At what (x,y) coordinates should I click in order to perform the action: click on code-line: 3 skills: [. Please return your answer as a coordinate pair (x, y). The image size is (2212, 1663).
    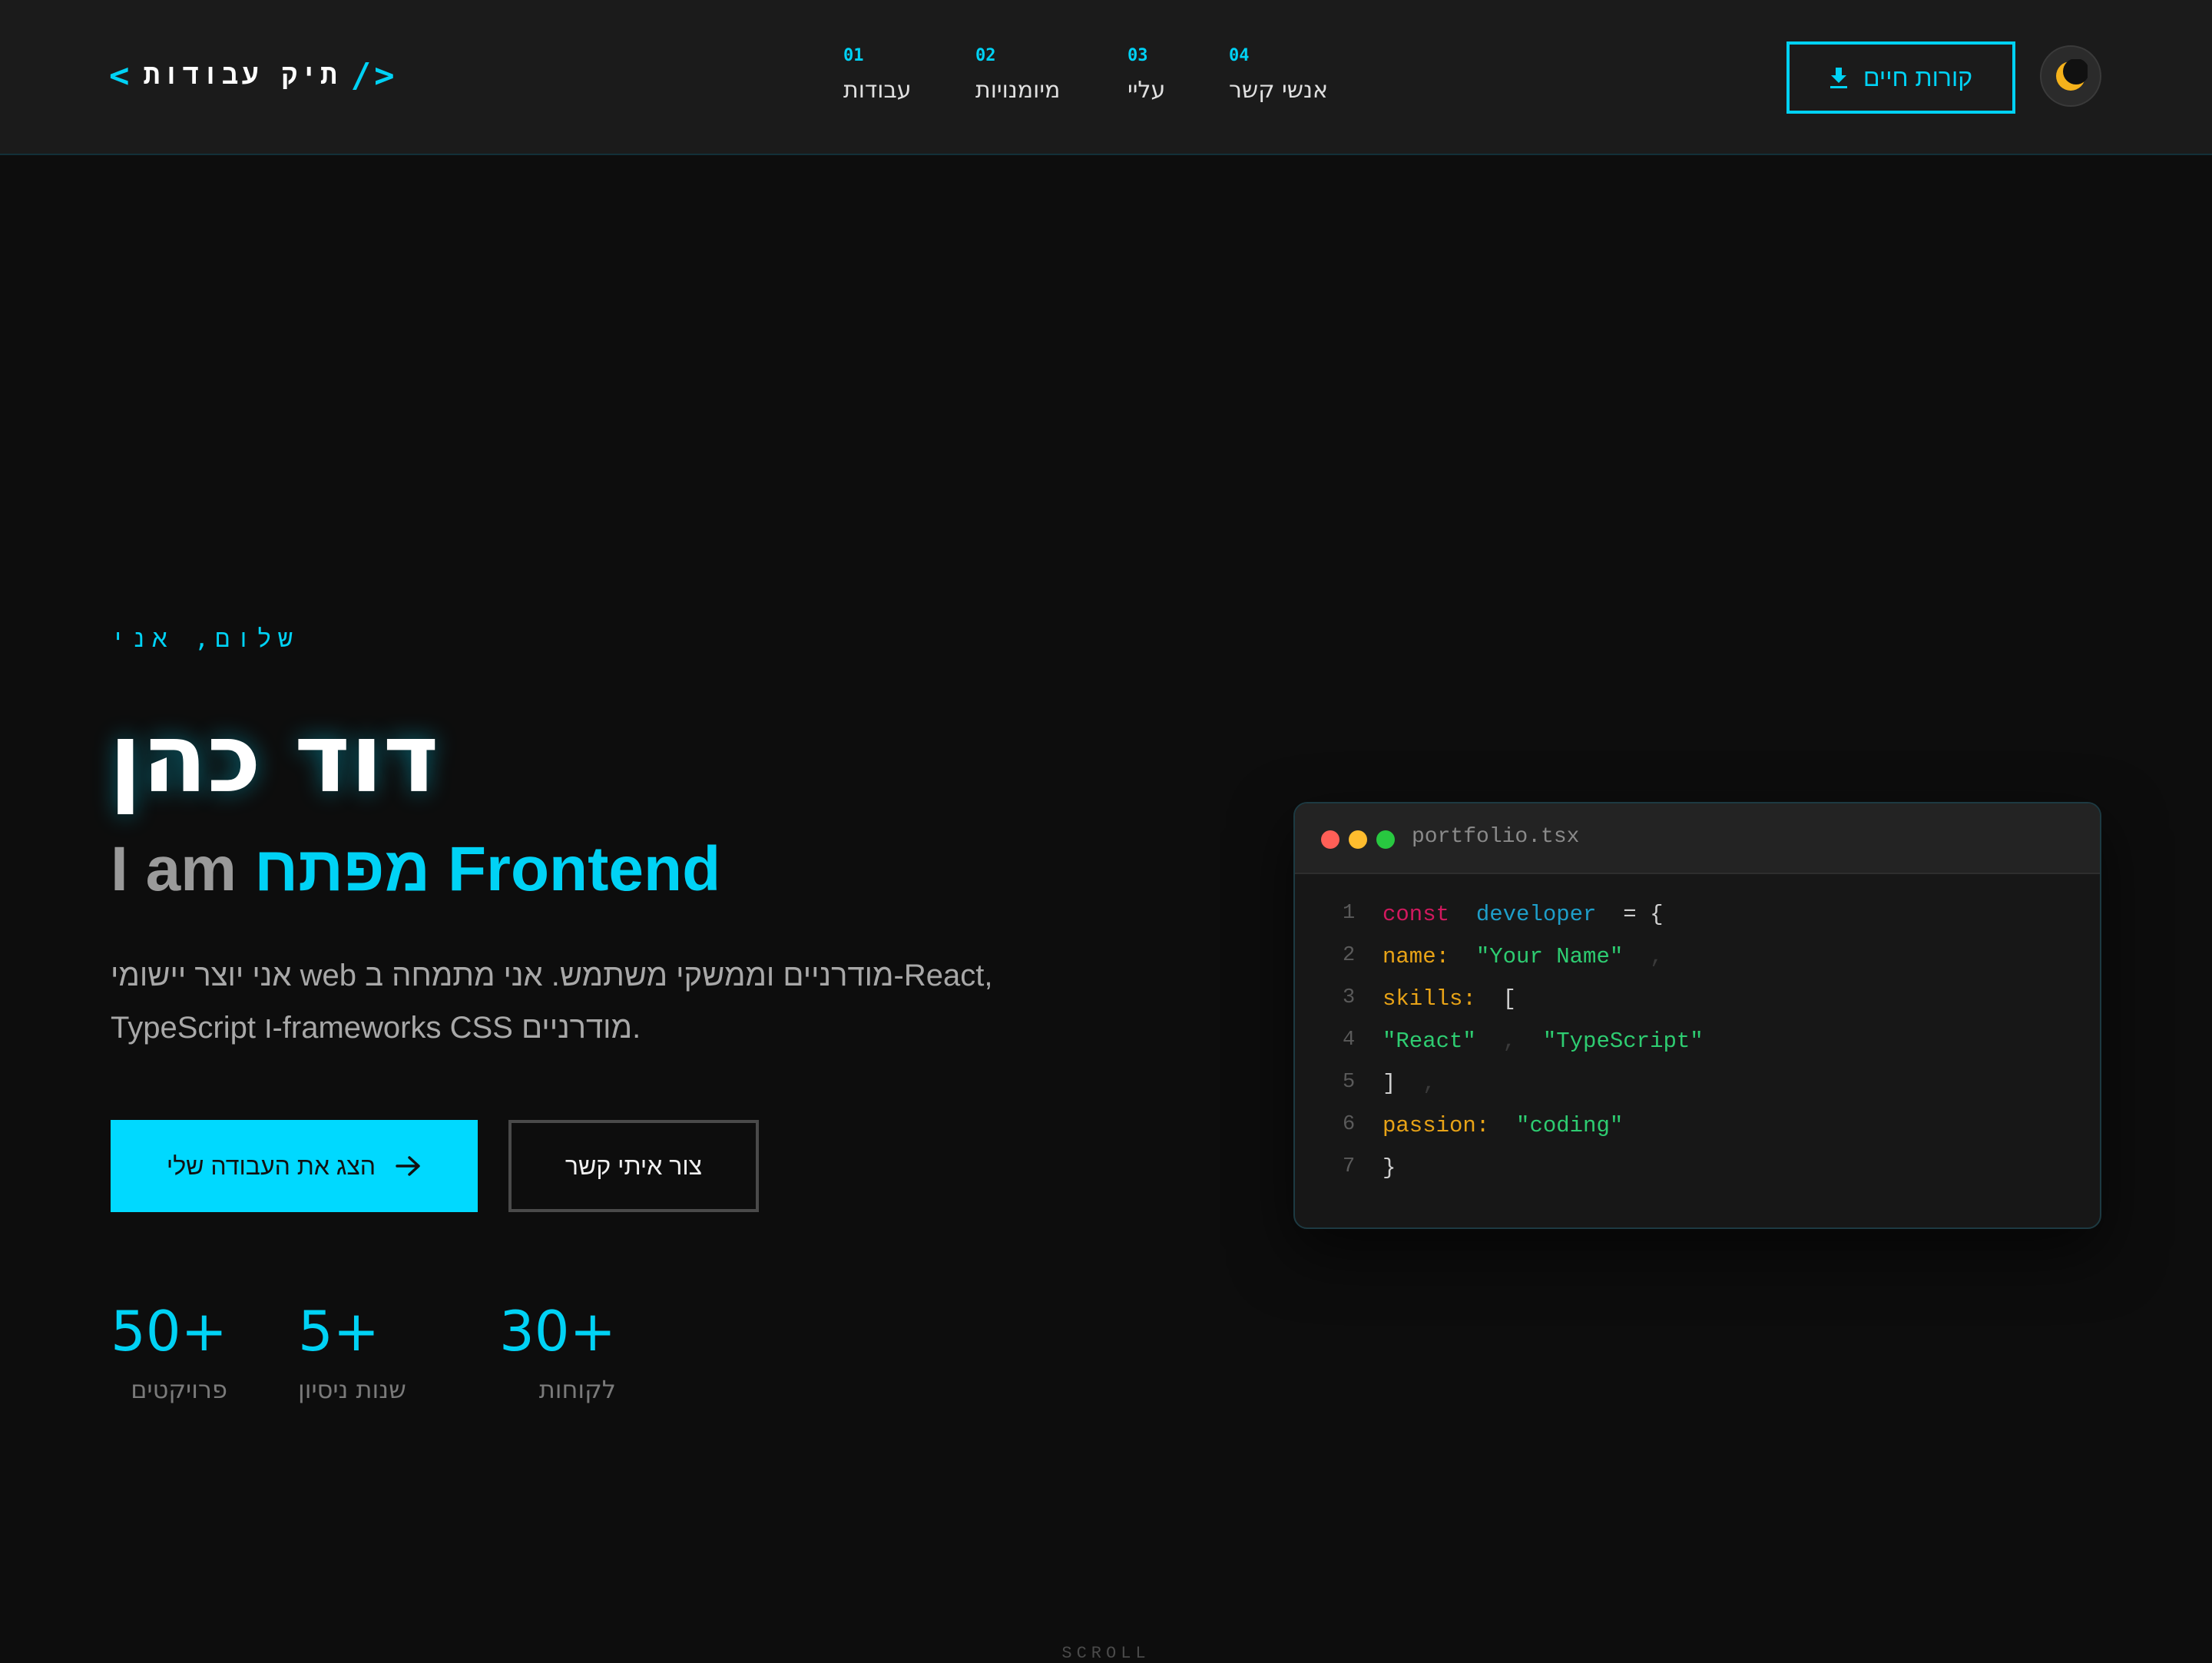
    Looking at the image, I should click on (1698, 1008).